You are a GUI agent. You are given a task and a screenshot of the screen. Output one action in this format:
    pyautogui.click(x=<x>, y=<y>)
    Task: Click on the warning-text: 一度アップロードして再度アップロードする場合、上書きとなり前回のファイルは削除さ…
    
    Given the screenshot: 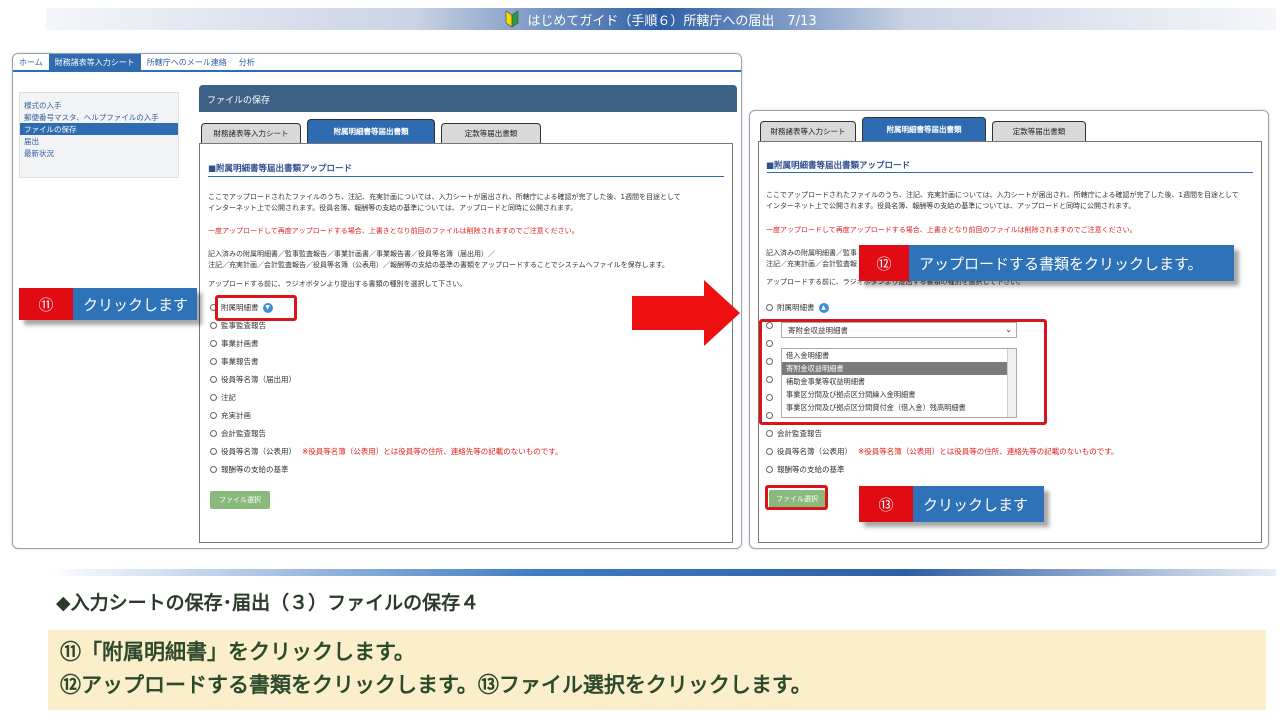 What is the action you would take?
    pyautogui.click(x=393, y=231)
    